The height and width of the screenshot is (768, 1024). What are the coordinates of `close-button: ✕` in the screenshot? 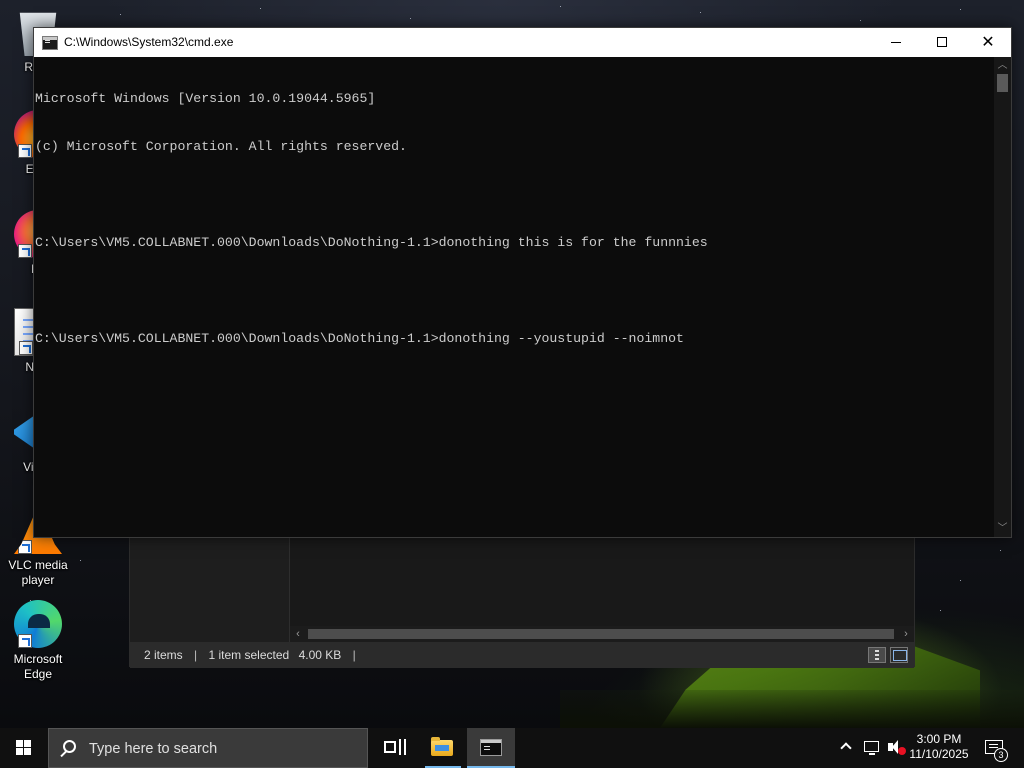 It's located at (988, 42).